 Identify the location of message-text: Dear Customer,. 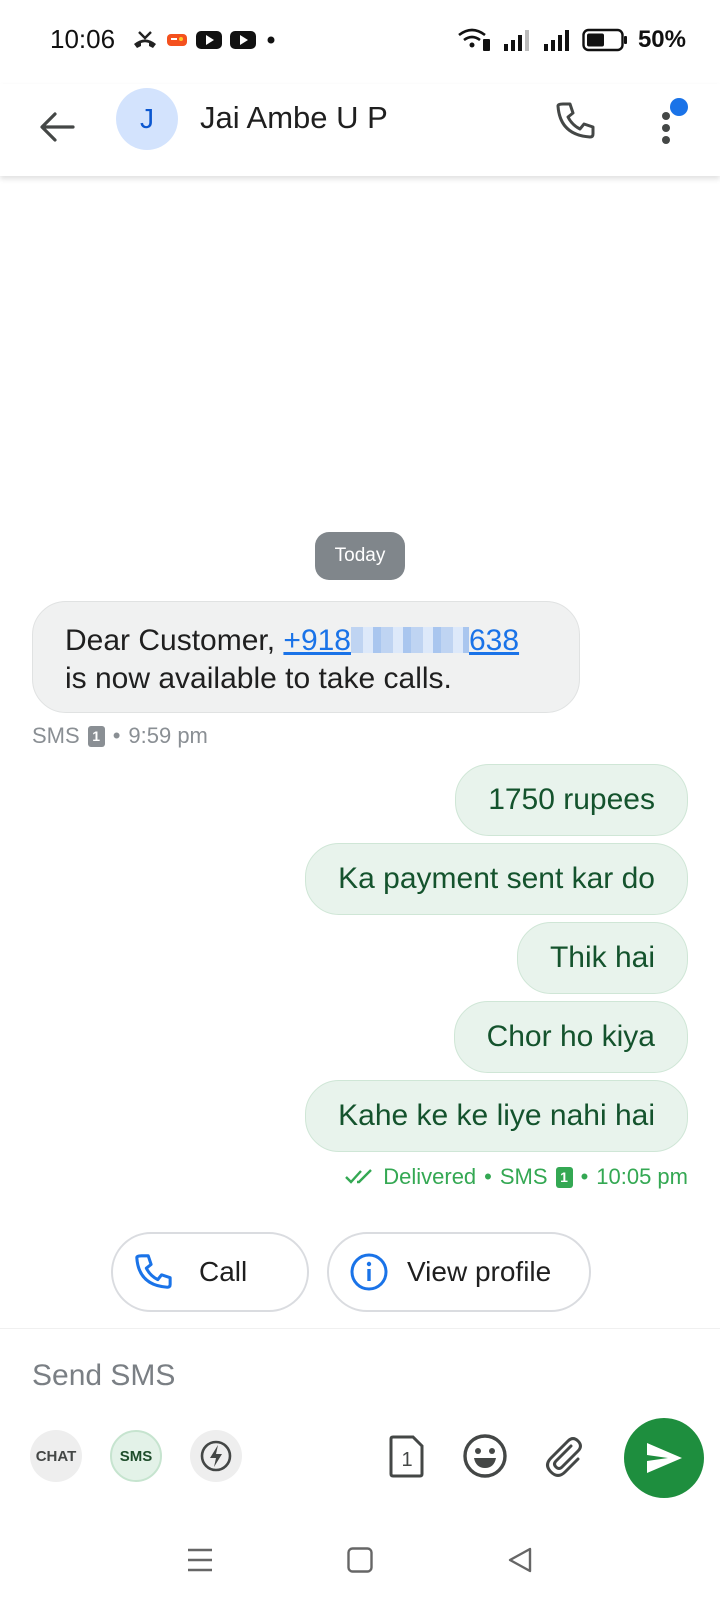
(174, 640).